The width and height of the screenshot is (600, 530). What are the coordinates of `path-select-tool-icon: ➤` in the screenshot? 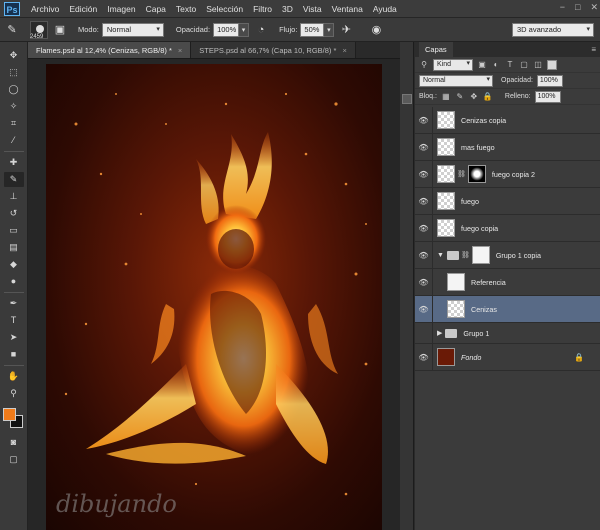 It's located at (14, 337).